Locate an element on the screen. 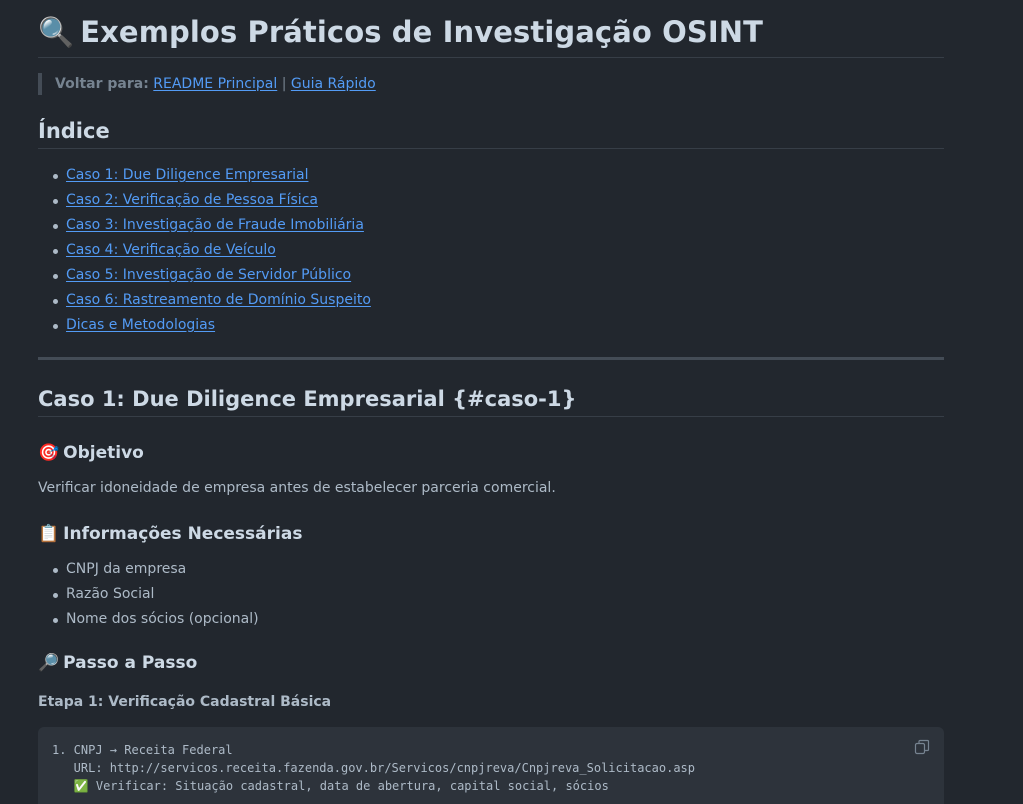  code-line: 1. CNPJ → Receita Federal is located at coordinates (142, 750).